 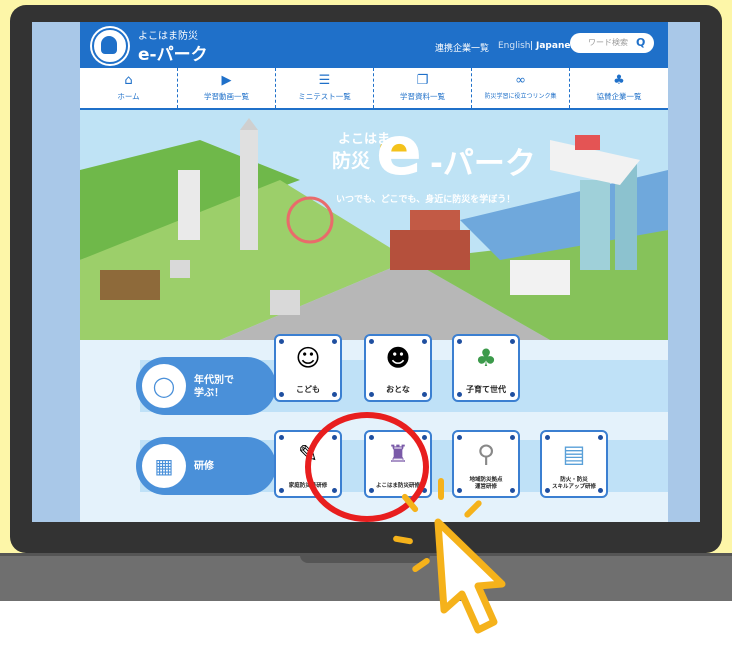 I want to click on search-placeholder: ワード検索, so click(x=608, y=42).